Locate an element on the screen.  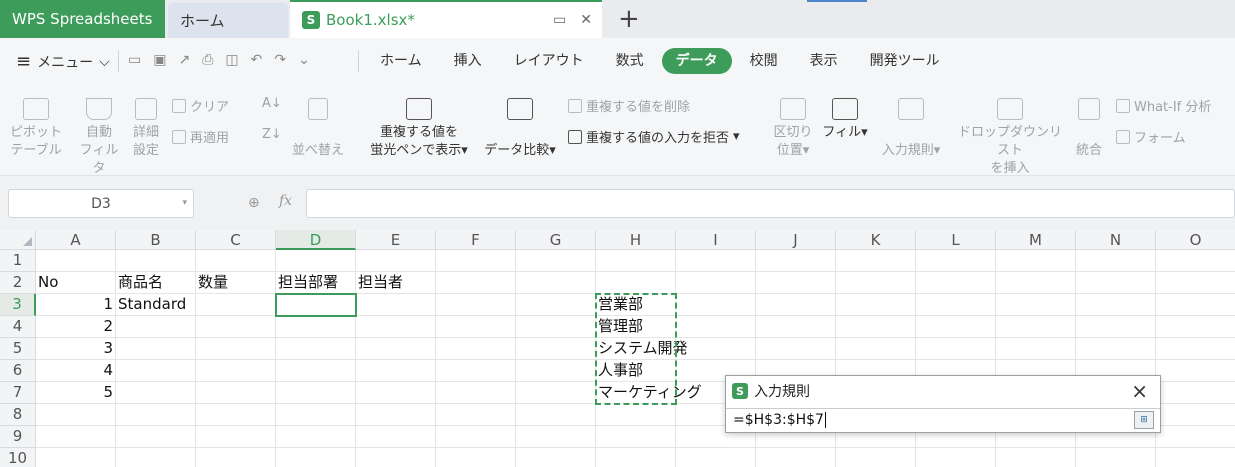
cell-l2 is located at coordinates (956, 283).